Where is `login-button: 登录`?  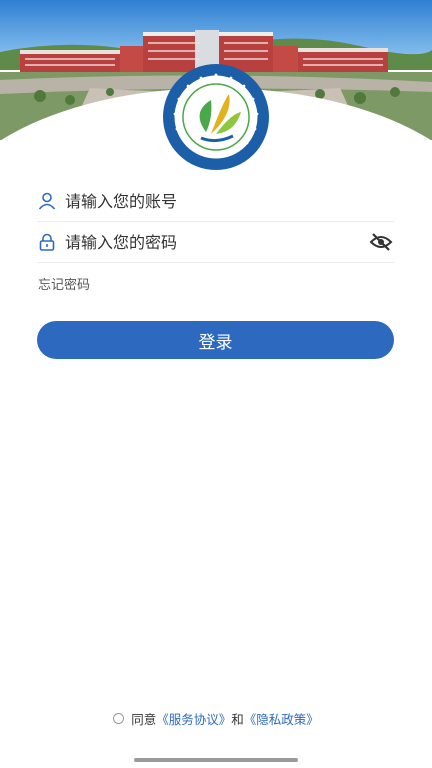
login-button: 登录 is located at coordinates (215, 340).